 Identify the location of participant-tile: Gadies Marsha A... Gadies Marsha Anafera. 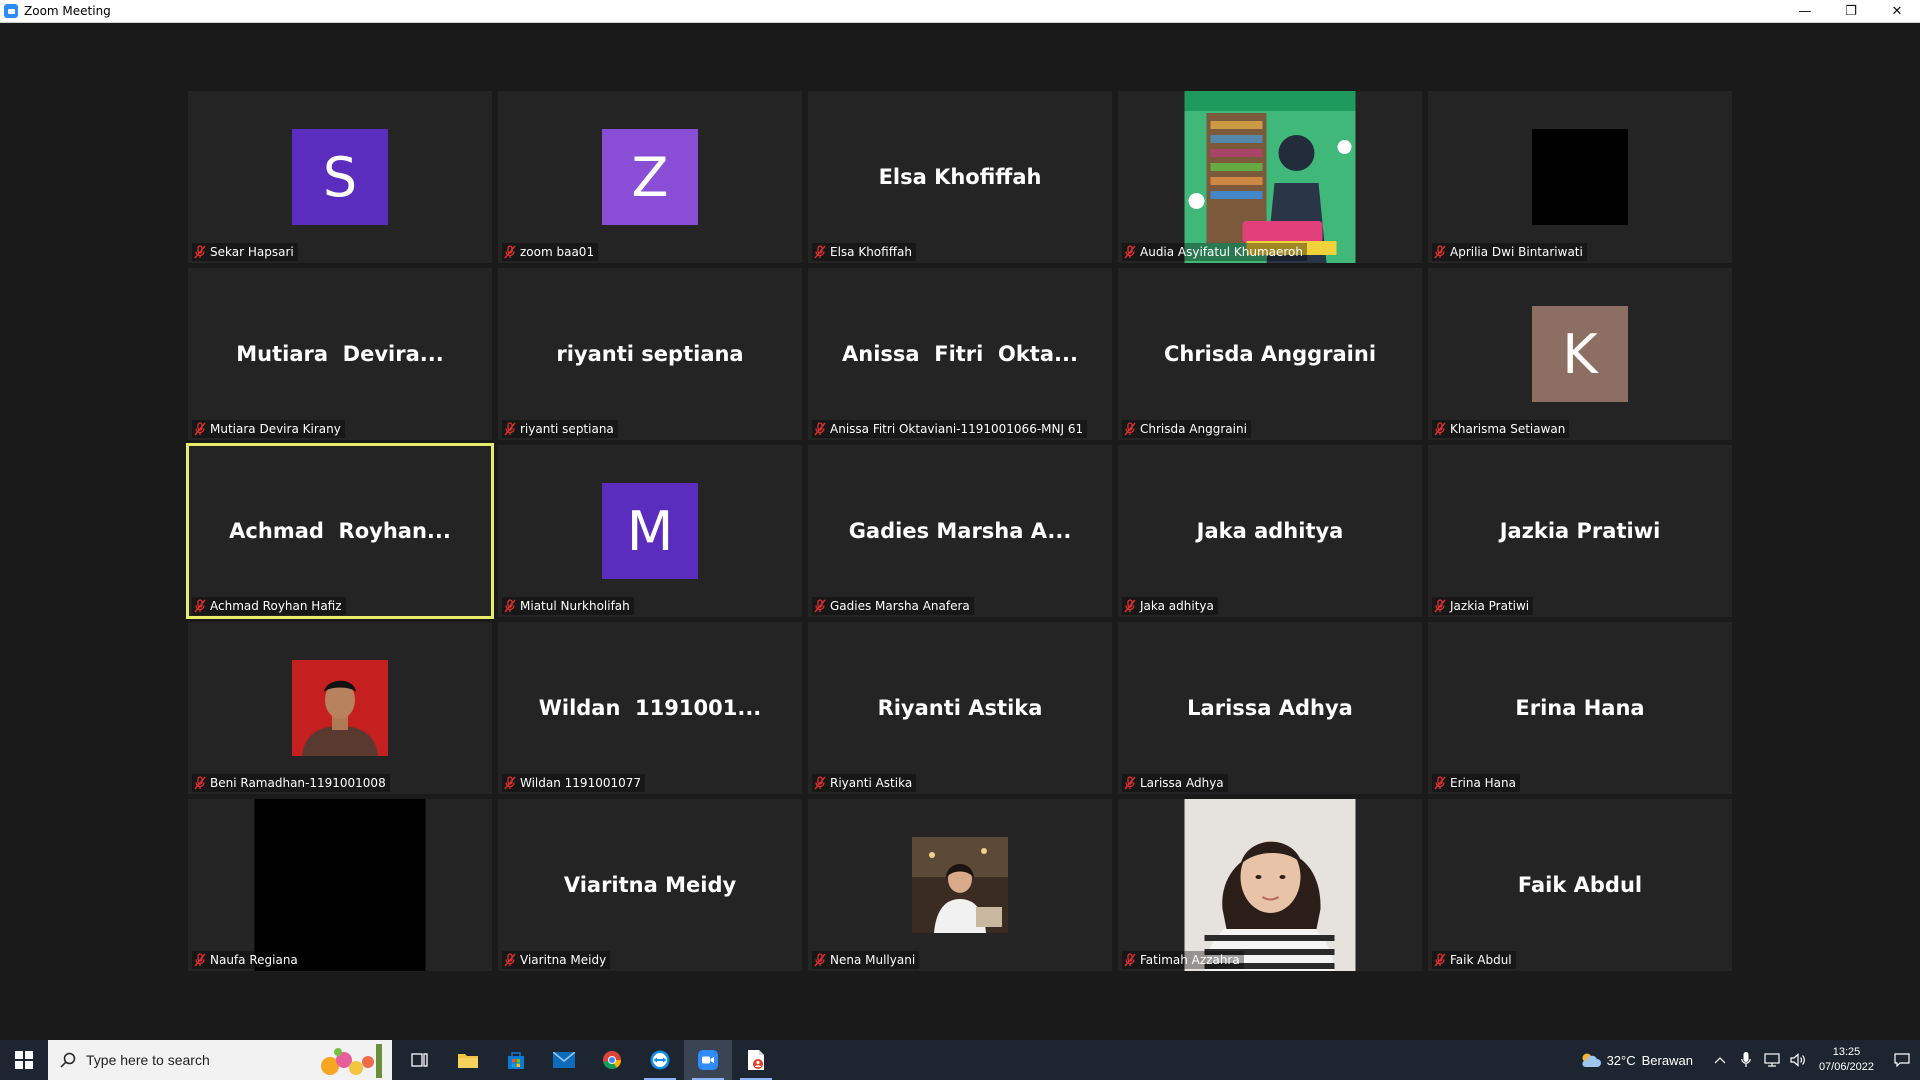
(960, 531).